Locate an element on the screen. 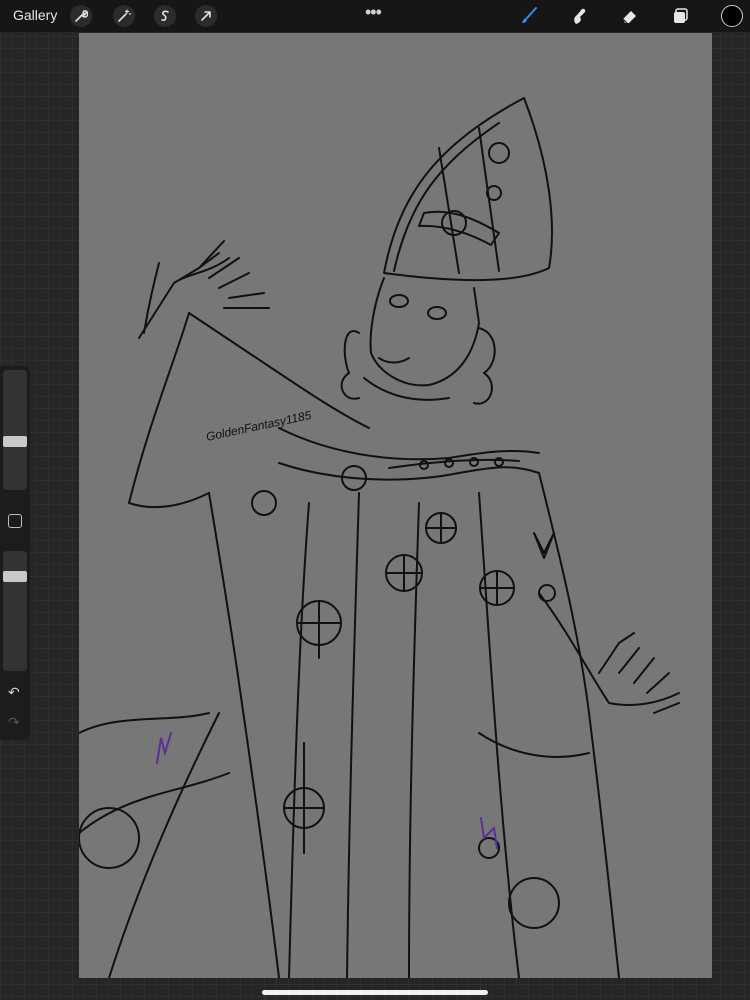  artist-signature: GoldenFantasy1185 is located at coordinates (259, 426).